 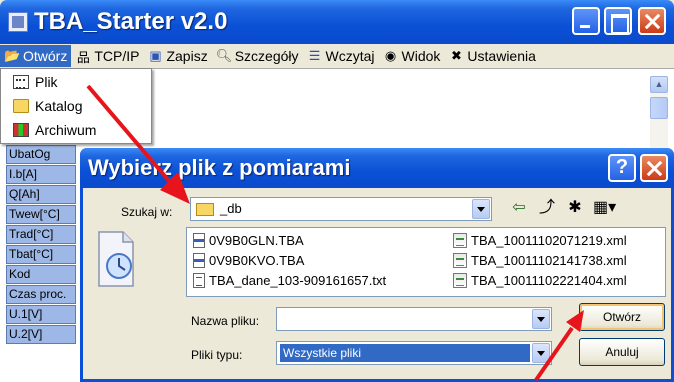 I want to click on file-item: 0V9B0GLN.TBA, so click(x=248, y=240).